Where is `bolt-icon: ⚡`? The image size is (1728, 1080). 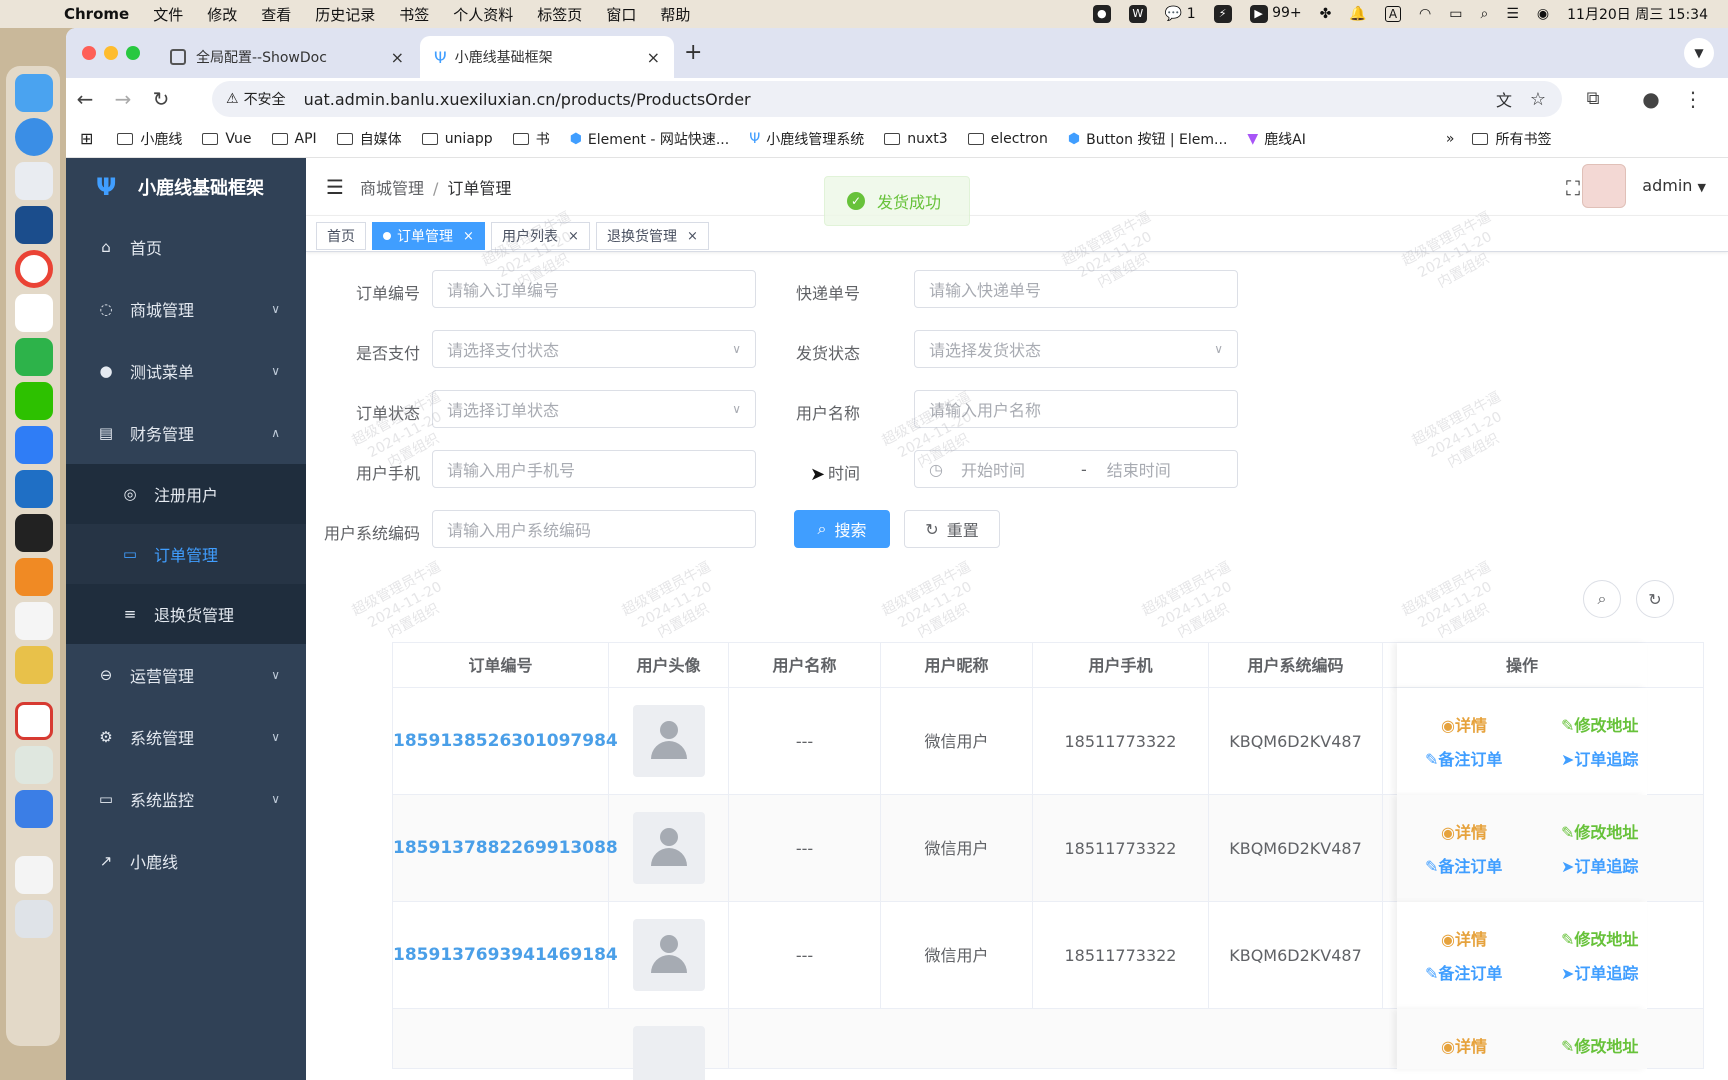 bolt-icon: ⚡ is located at coordinates (1222, 14).